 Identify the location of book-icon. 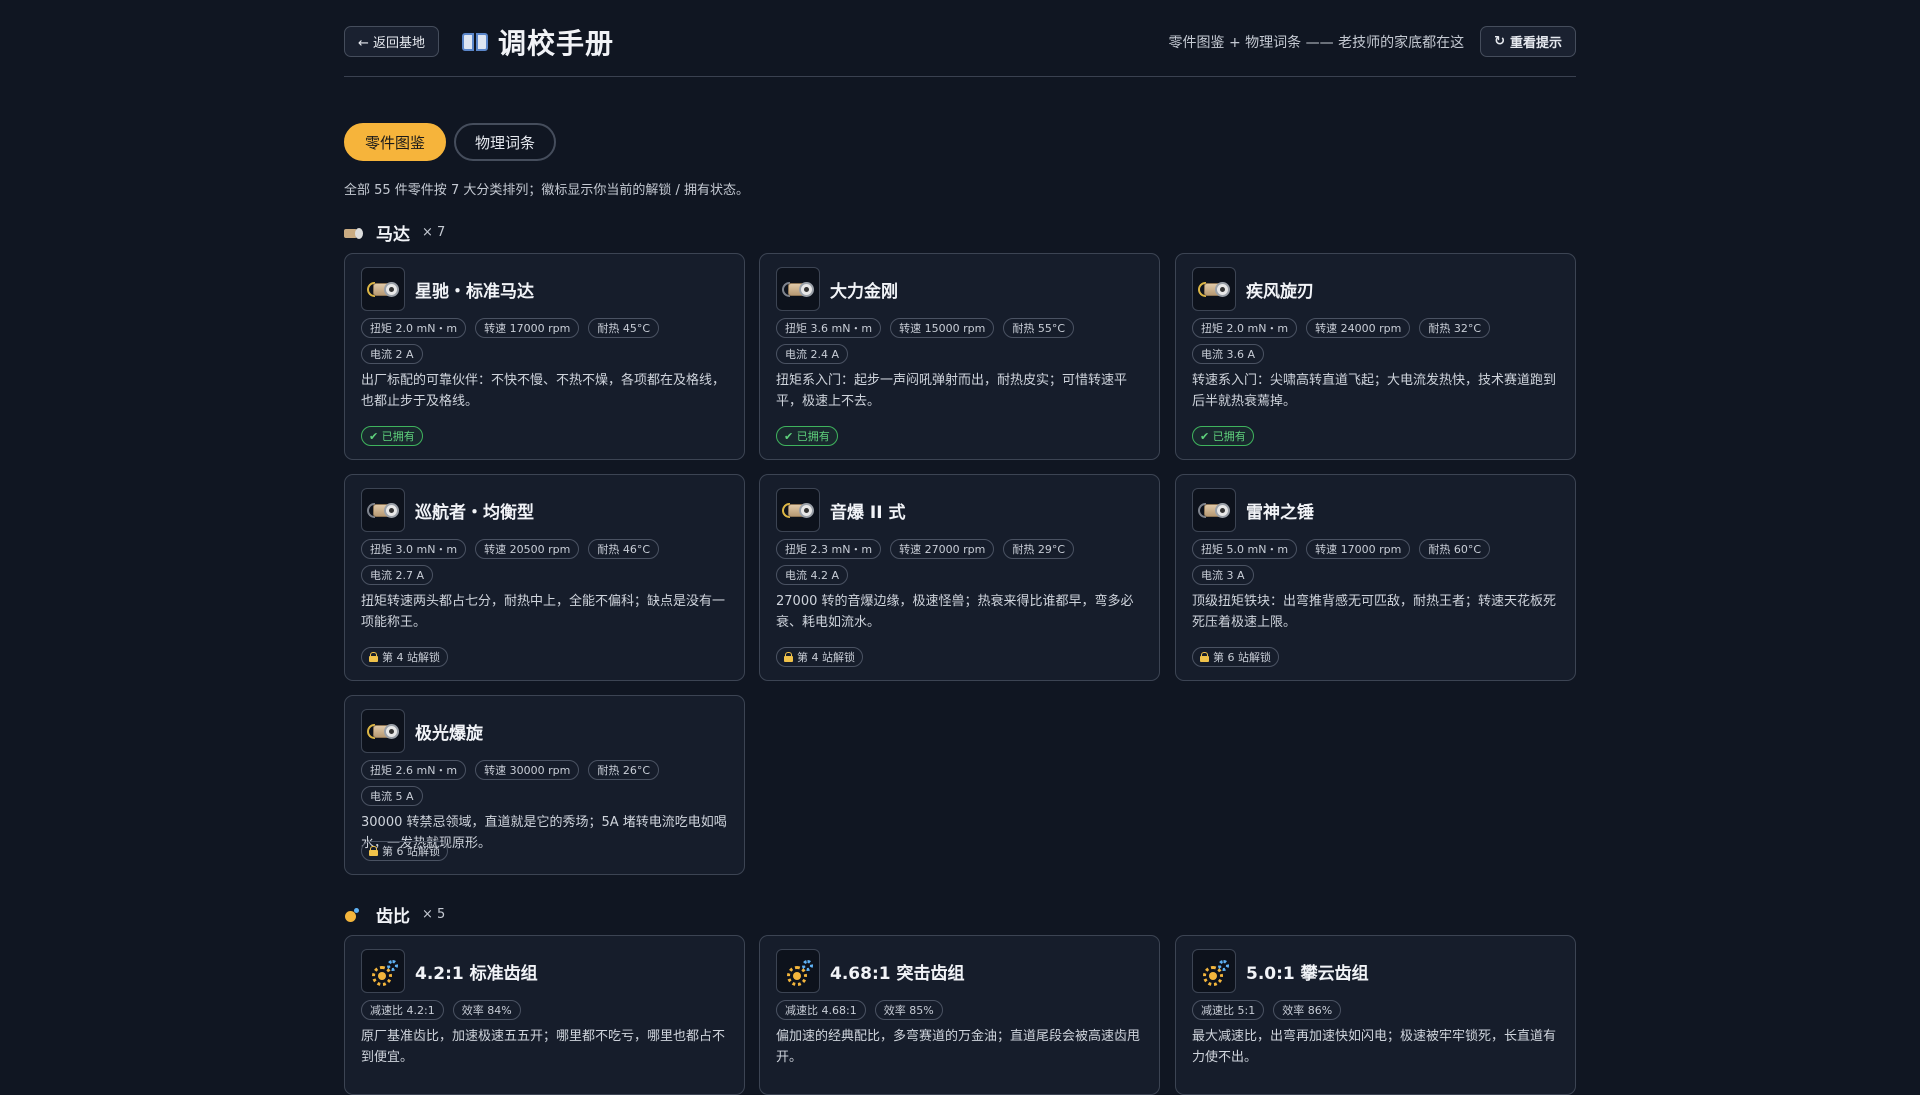
(475, 42).